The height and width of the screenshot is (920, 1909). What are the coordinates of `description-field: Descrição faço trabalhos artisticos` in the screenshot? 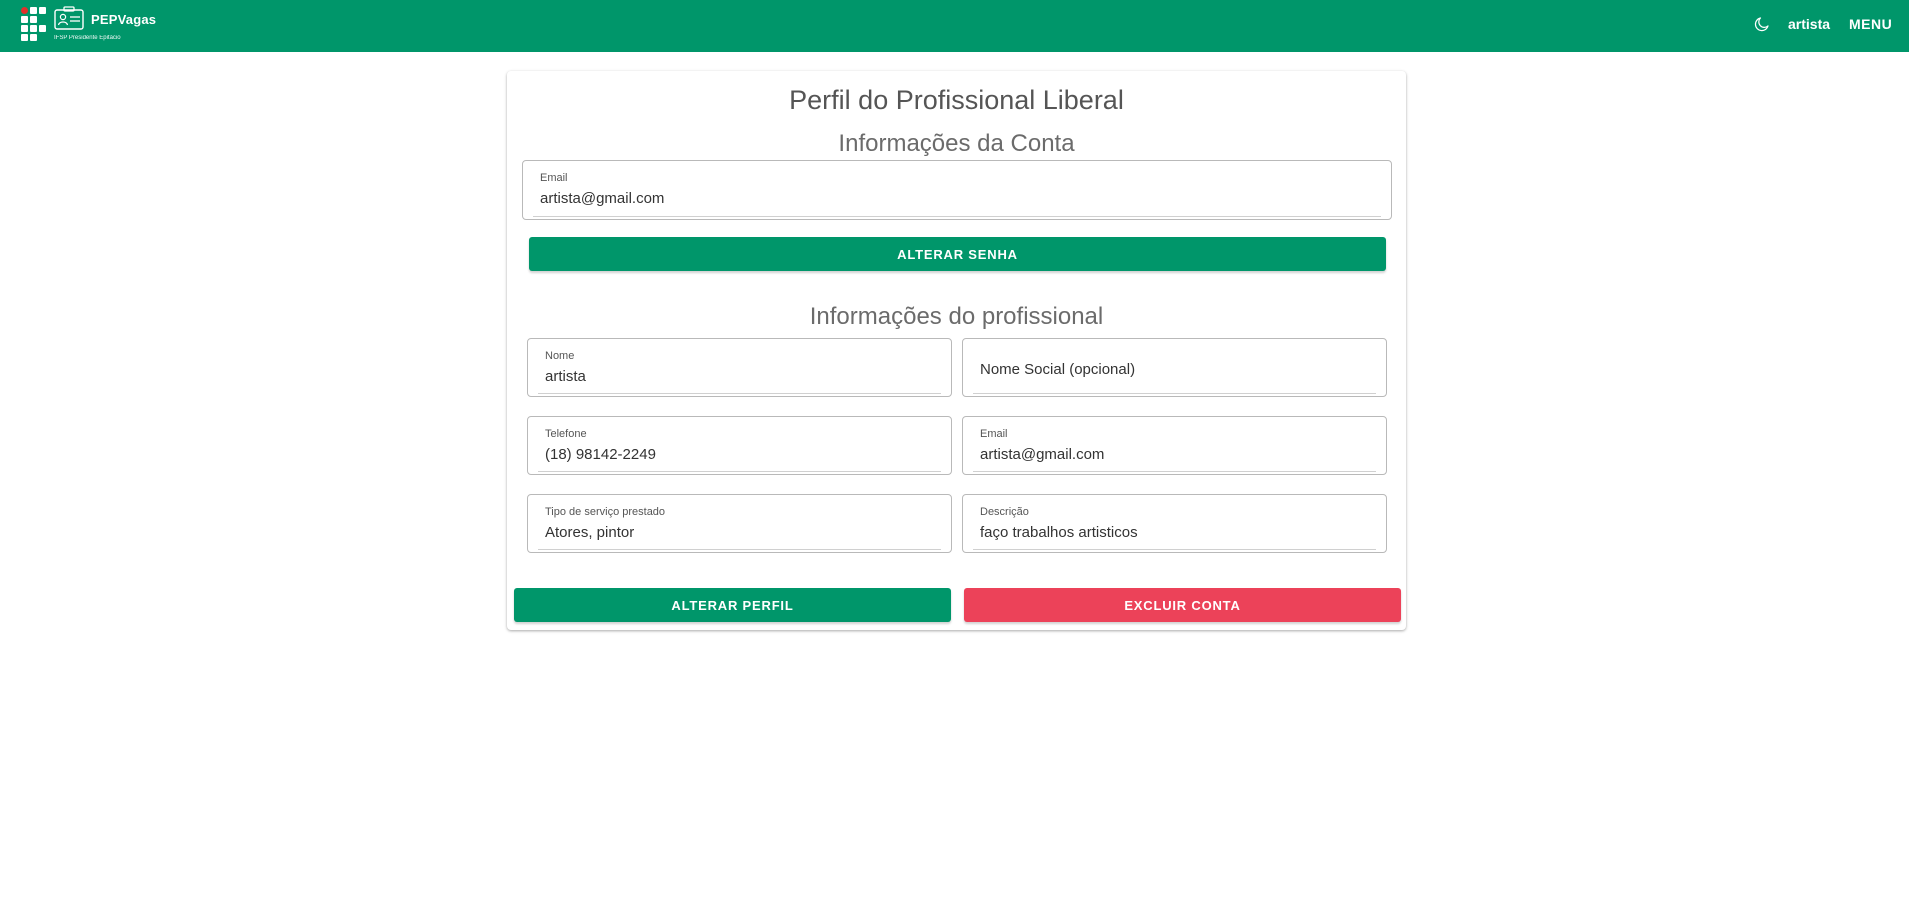 It's located at (1174, 523).